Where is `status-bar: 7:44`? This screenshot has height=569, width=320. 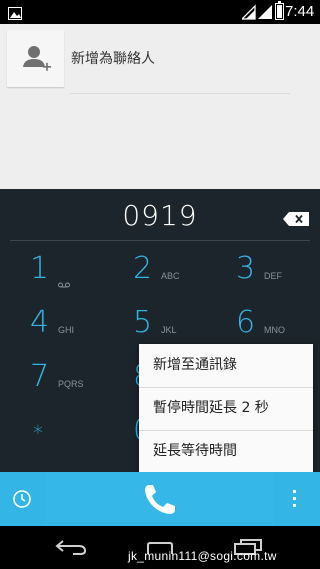 status-bar: 7:44 is located at coordinates (160, 12).